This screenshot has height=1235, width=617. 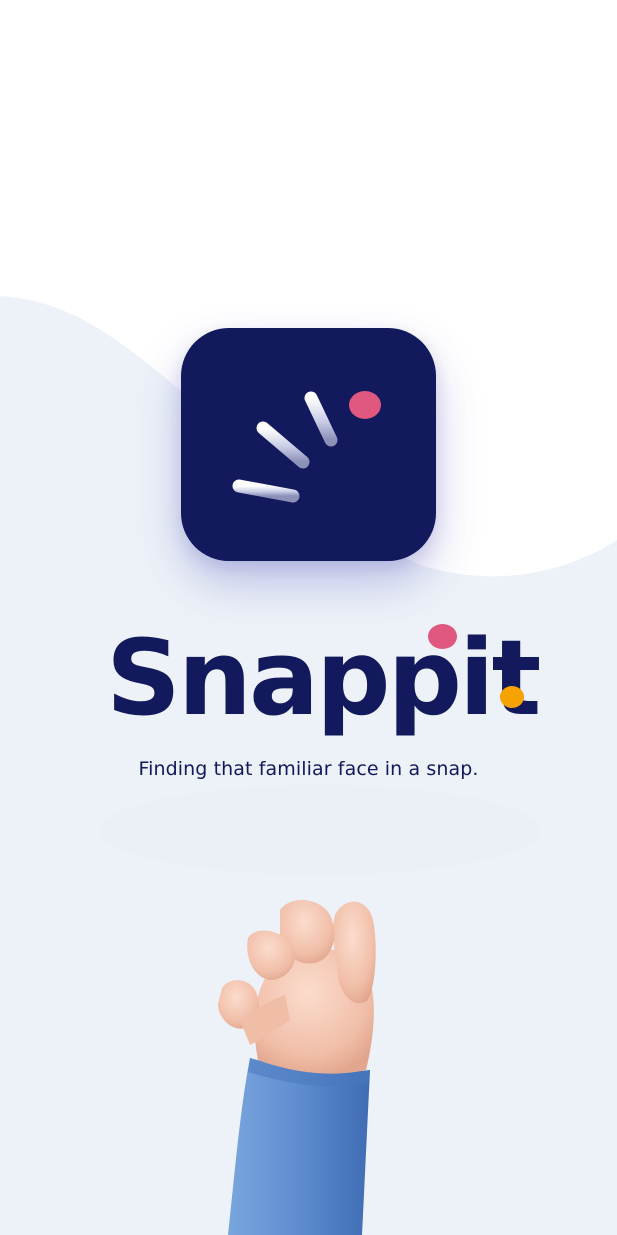 I want to click on snapping-hand-illustration, so click(x=297, y=1067).